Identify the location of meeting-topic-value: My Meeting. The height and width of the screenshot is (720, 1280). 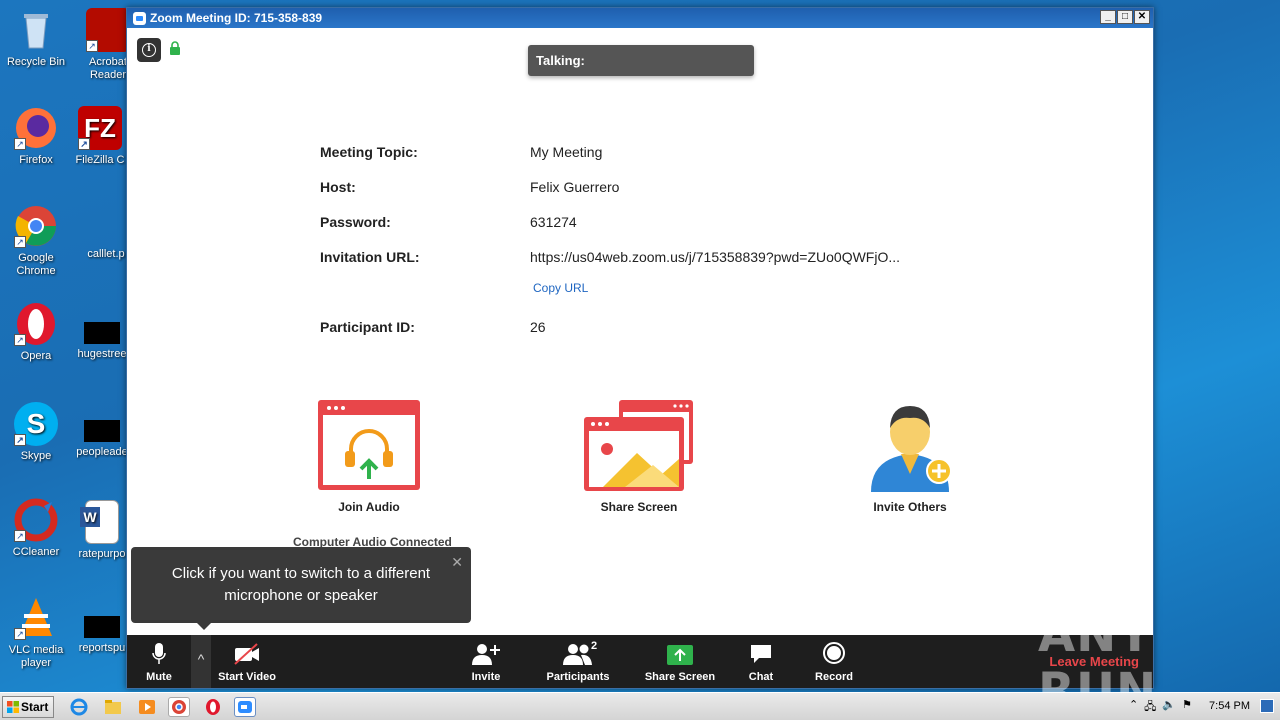
(566, 152).